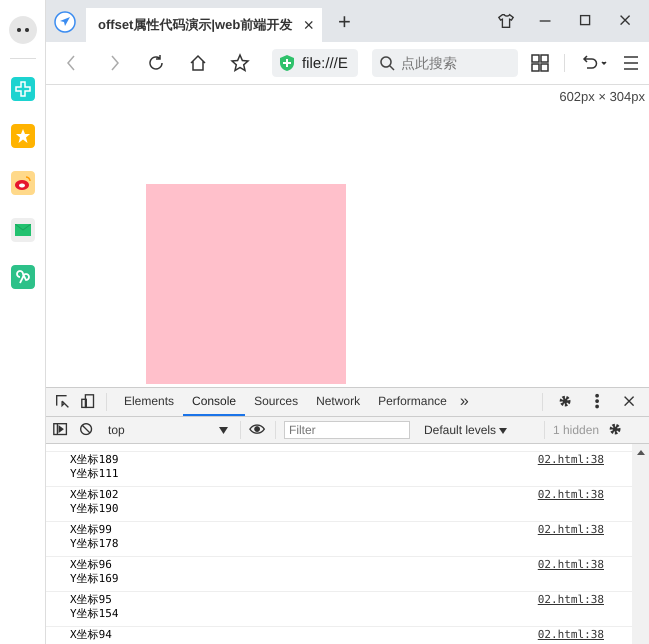  Describe the element at coordinates (387, 63) in the screenshot. I see `search-icon` at that location.